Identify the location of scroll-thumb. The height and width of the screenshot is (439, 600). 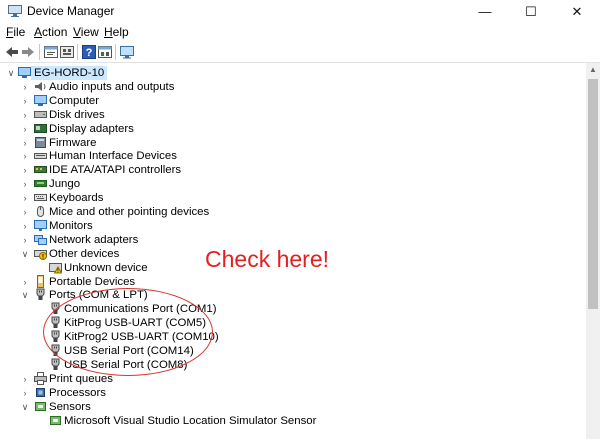
(593, 194).